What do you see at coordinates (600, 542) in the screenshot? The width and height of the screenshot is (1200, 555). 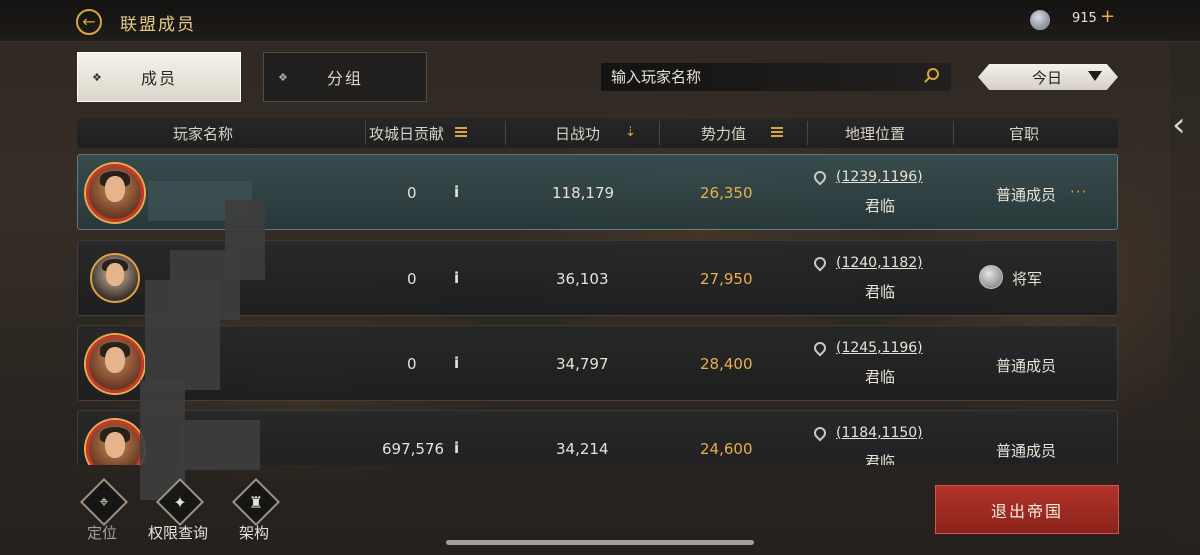 I see `home-indicator` at bounding box center [600, 542].